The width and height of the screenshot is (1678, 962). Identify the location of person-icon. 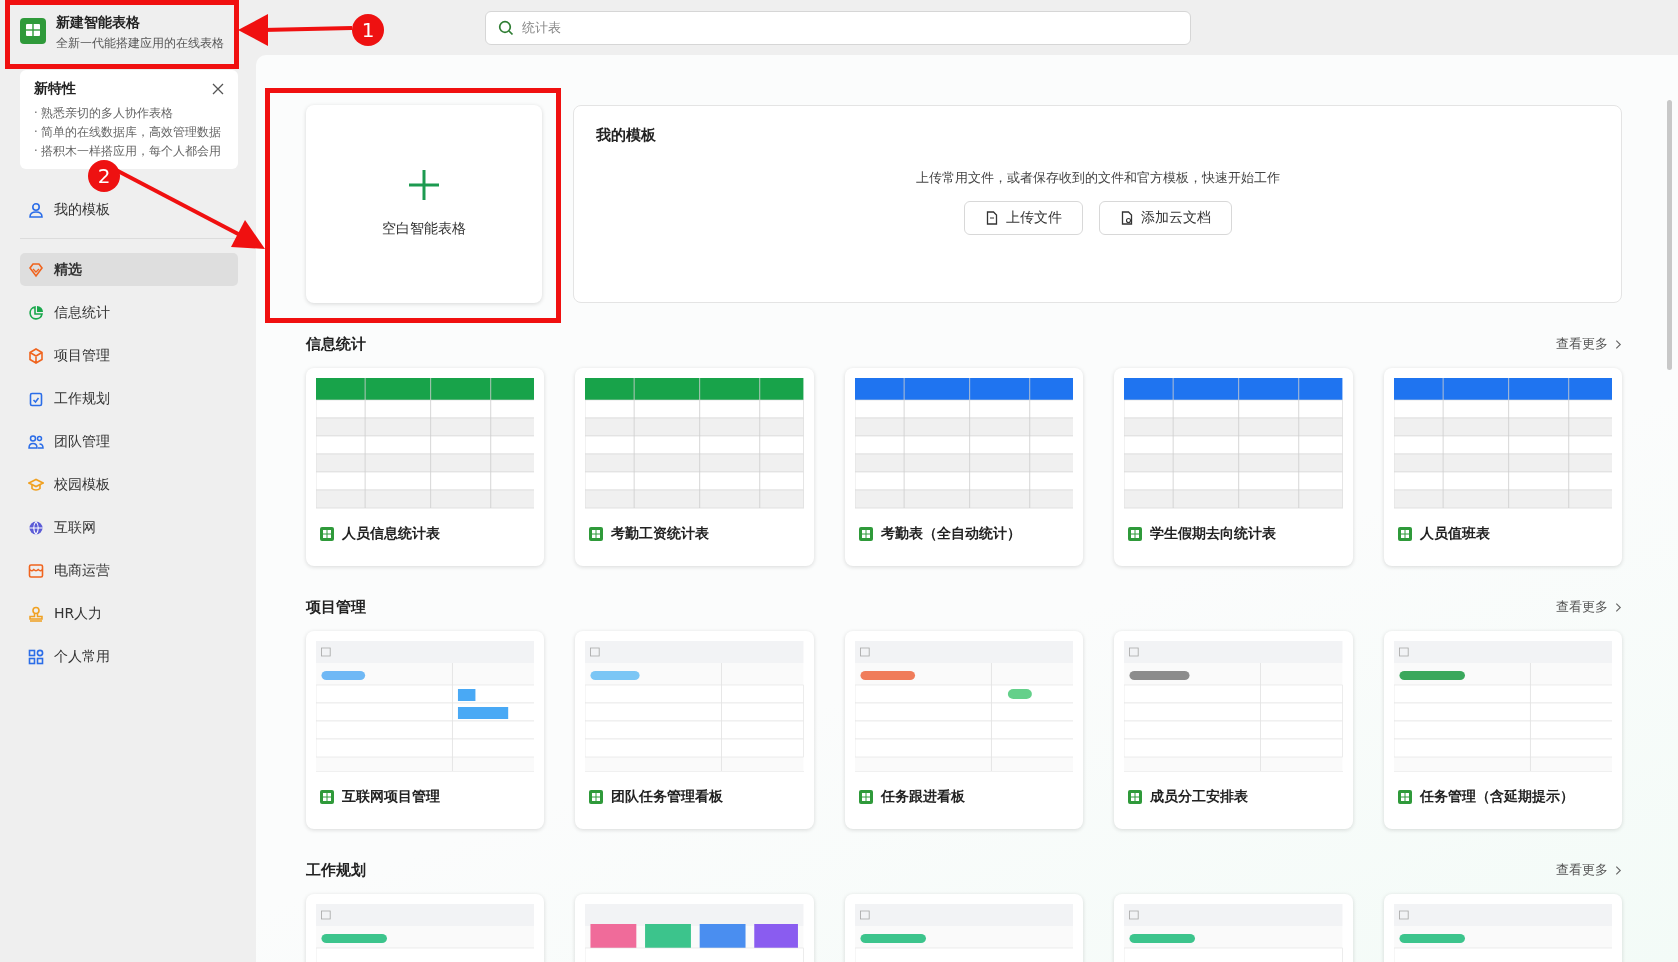
(36, 209).